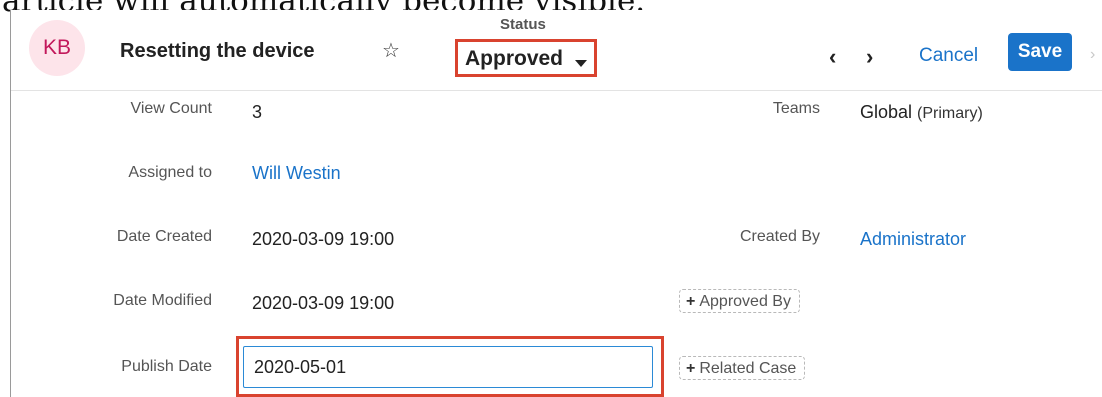  I want to click on publish-date-input, so click(448, 367).